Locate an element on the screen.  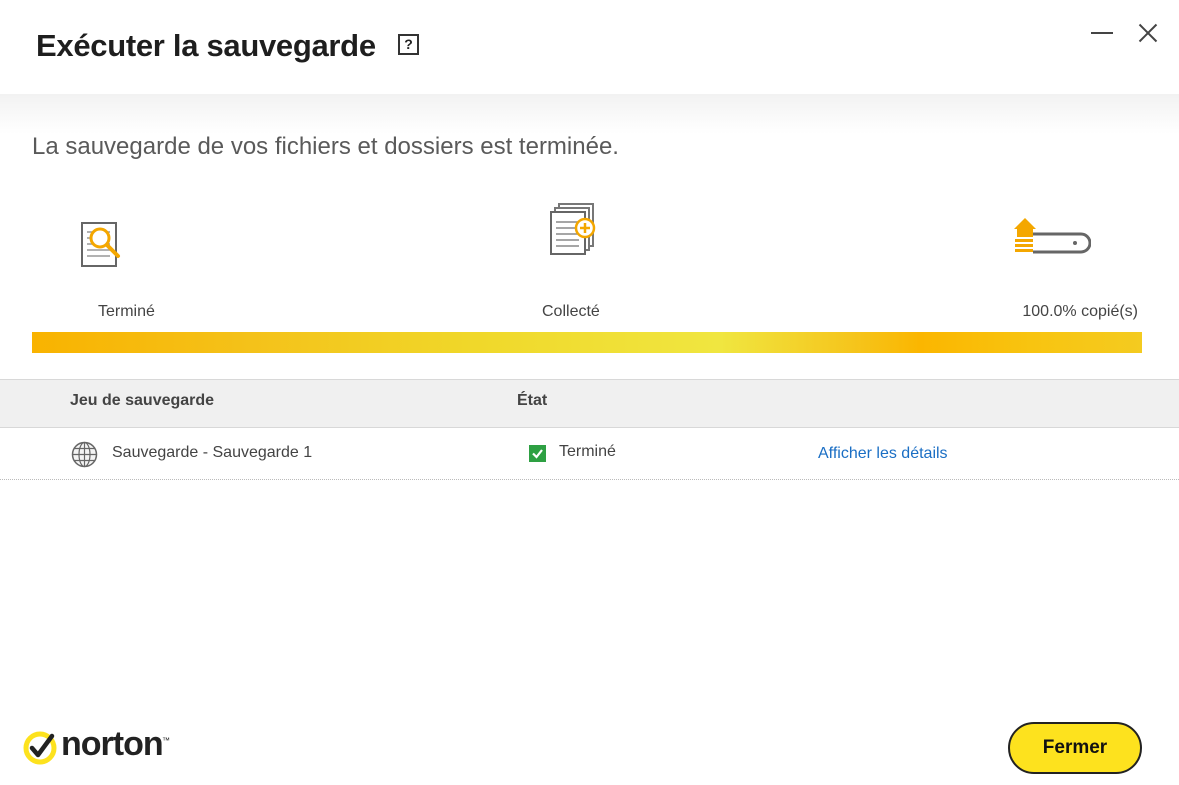
column-header-state: État is located at coordinates (532, 400).